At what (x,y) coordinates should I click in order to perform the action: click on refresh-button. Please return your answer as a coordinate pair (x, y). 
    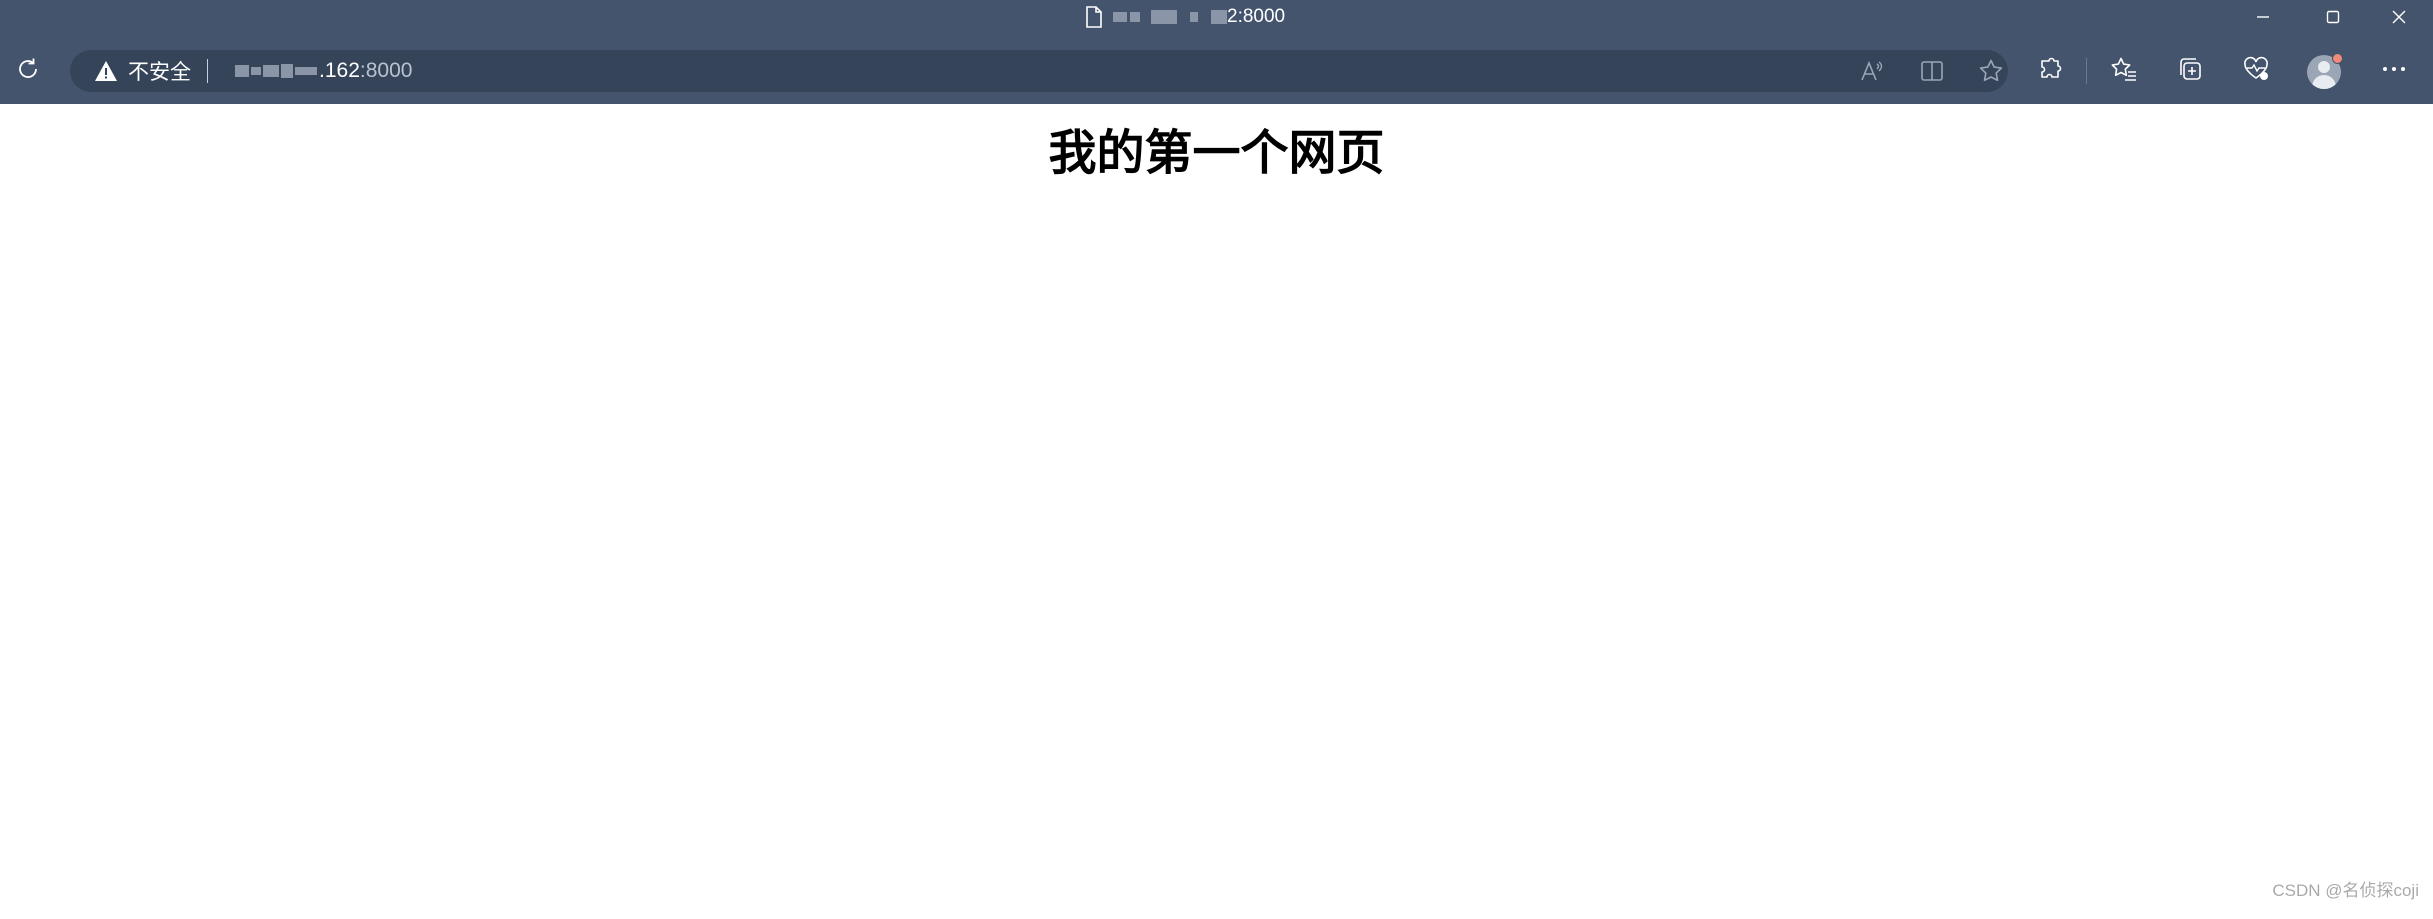
    Looking at the image, I should click on (28, 69).